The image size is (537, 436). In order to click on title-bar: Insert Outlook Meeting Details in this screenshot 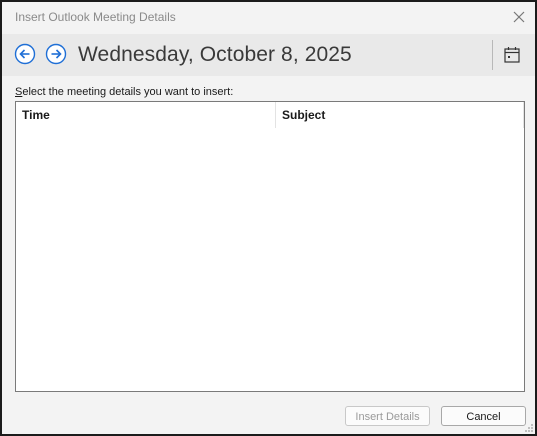, I will do `click(268, 17)`.